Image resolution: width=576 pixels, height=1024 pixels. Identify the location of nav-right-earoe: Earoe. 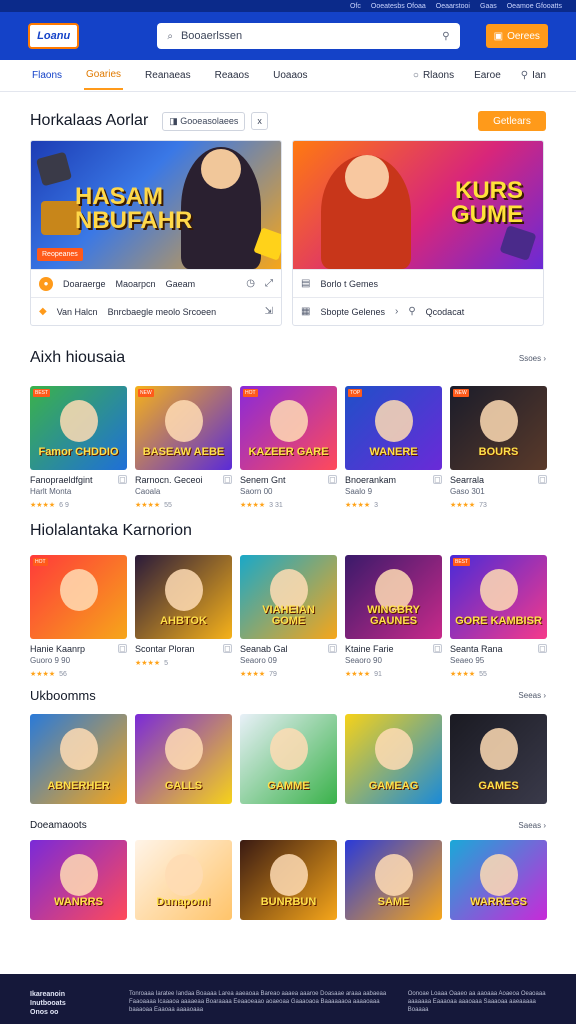
(487, 75).